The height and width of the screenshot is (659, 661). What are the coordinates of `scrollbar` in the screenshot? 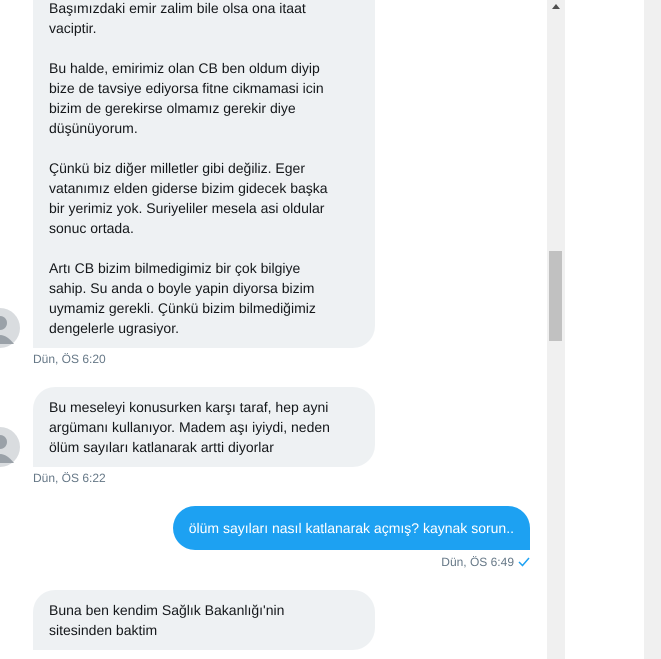 It's located at (556, 329).